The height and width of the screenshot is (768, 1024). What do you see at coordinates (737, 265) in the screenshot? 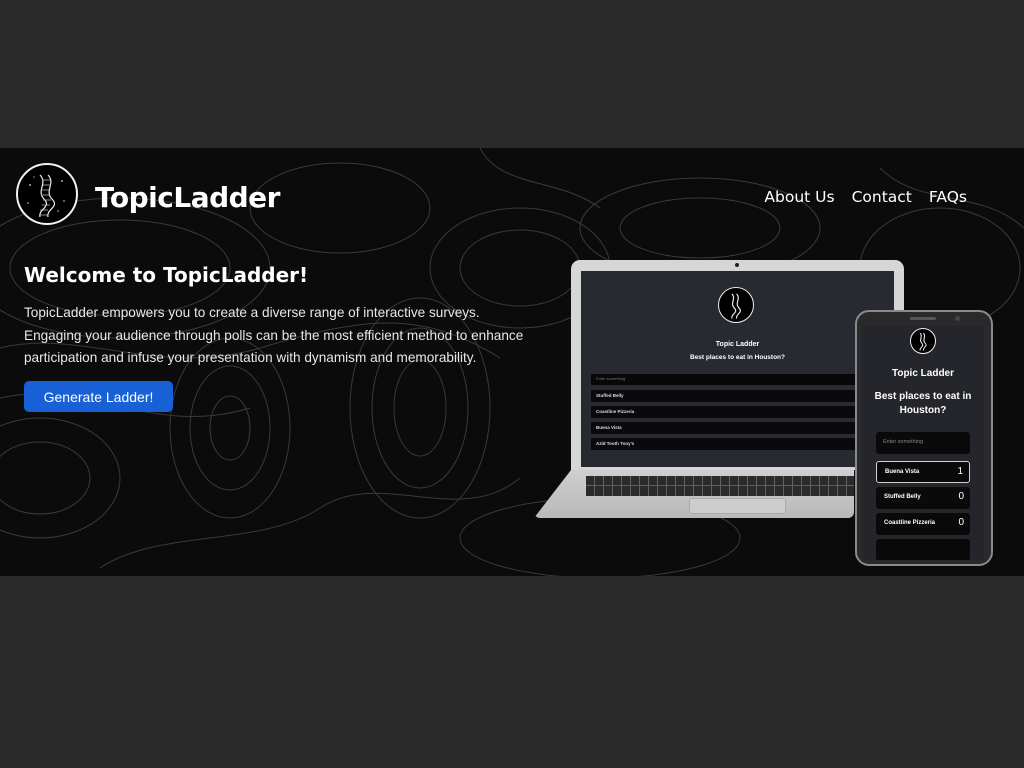
I see `laptop-camera` at bounding box center [737, 265].